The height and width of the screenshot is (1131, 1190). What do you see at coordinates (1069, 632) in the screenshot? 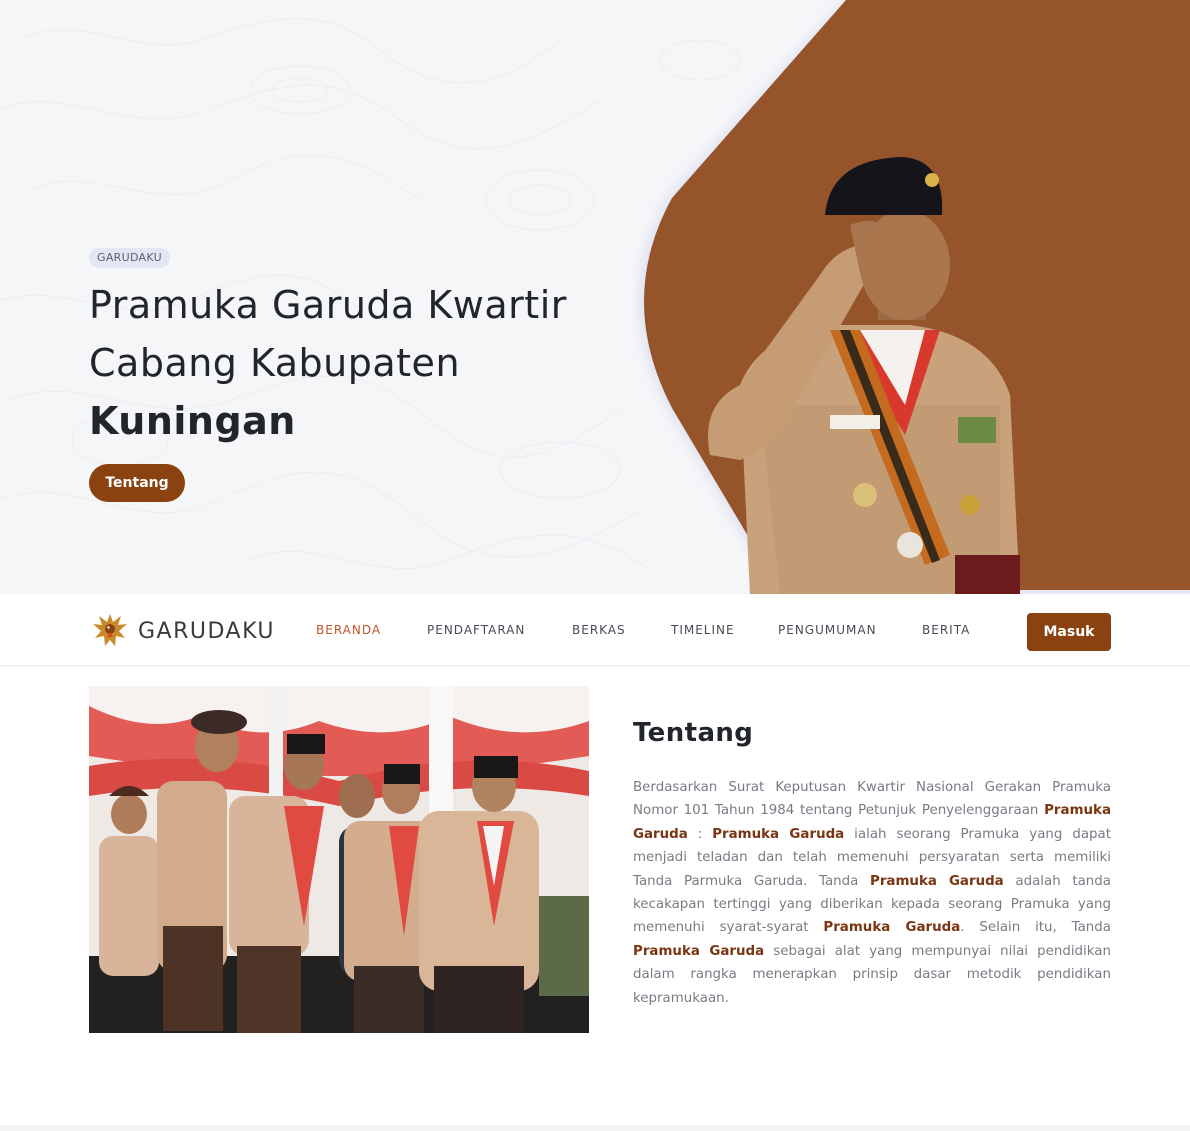
I see `login-button: Masuk` at bounding box center [1069, 632].